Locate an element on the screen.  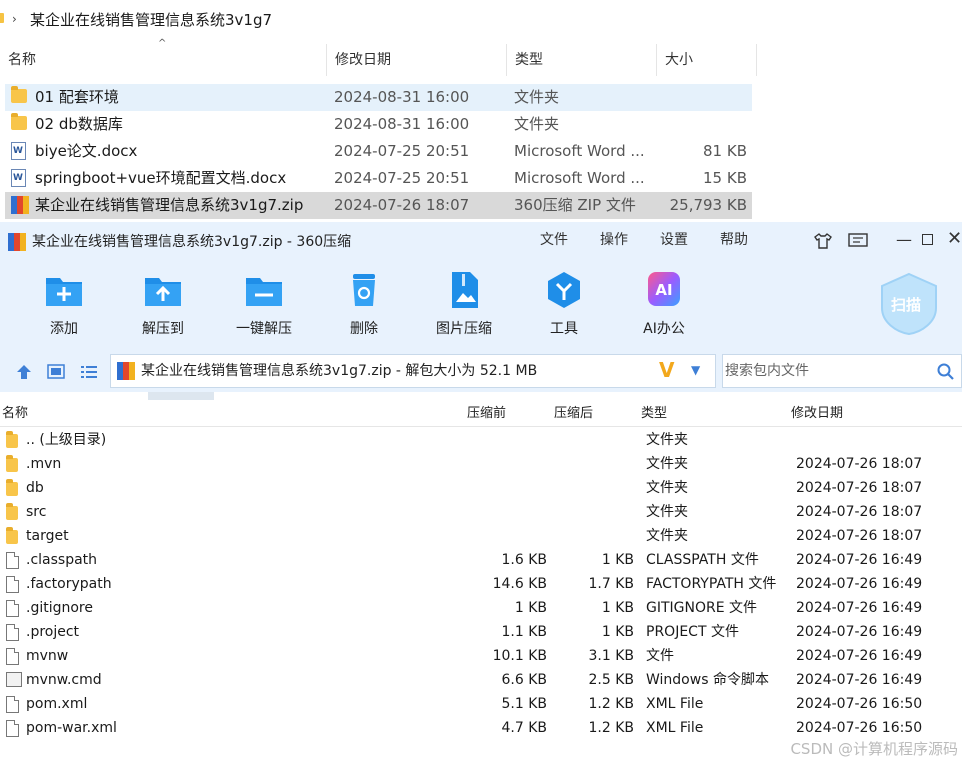
up-arrow-icon is located at coordinates (24, 372).